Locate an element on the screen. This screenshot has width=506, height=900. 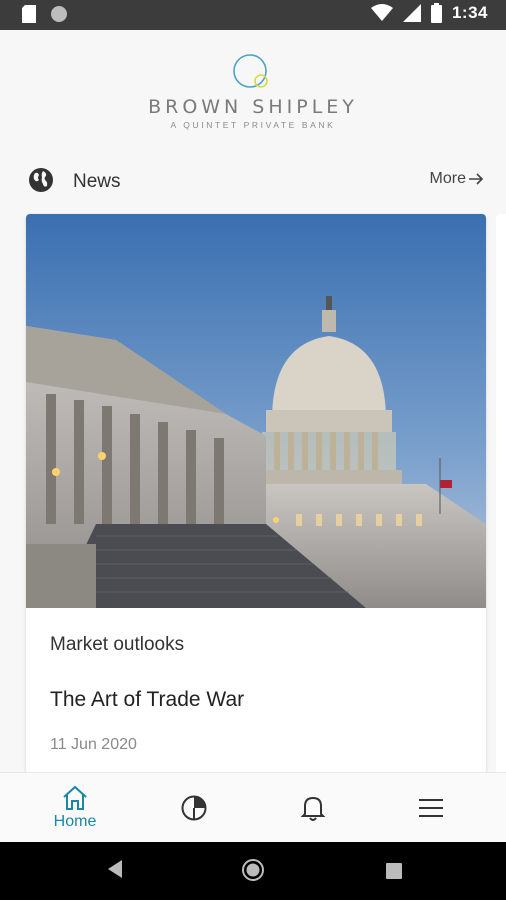
brand-logo: BROWN SHIPLEY A QUINTET PRIVATE BANK is located at coordinates (253, 91).